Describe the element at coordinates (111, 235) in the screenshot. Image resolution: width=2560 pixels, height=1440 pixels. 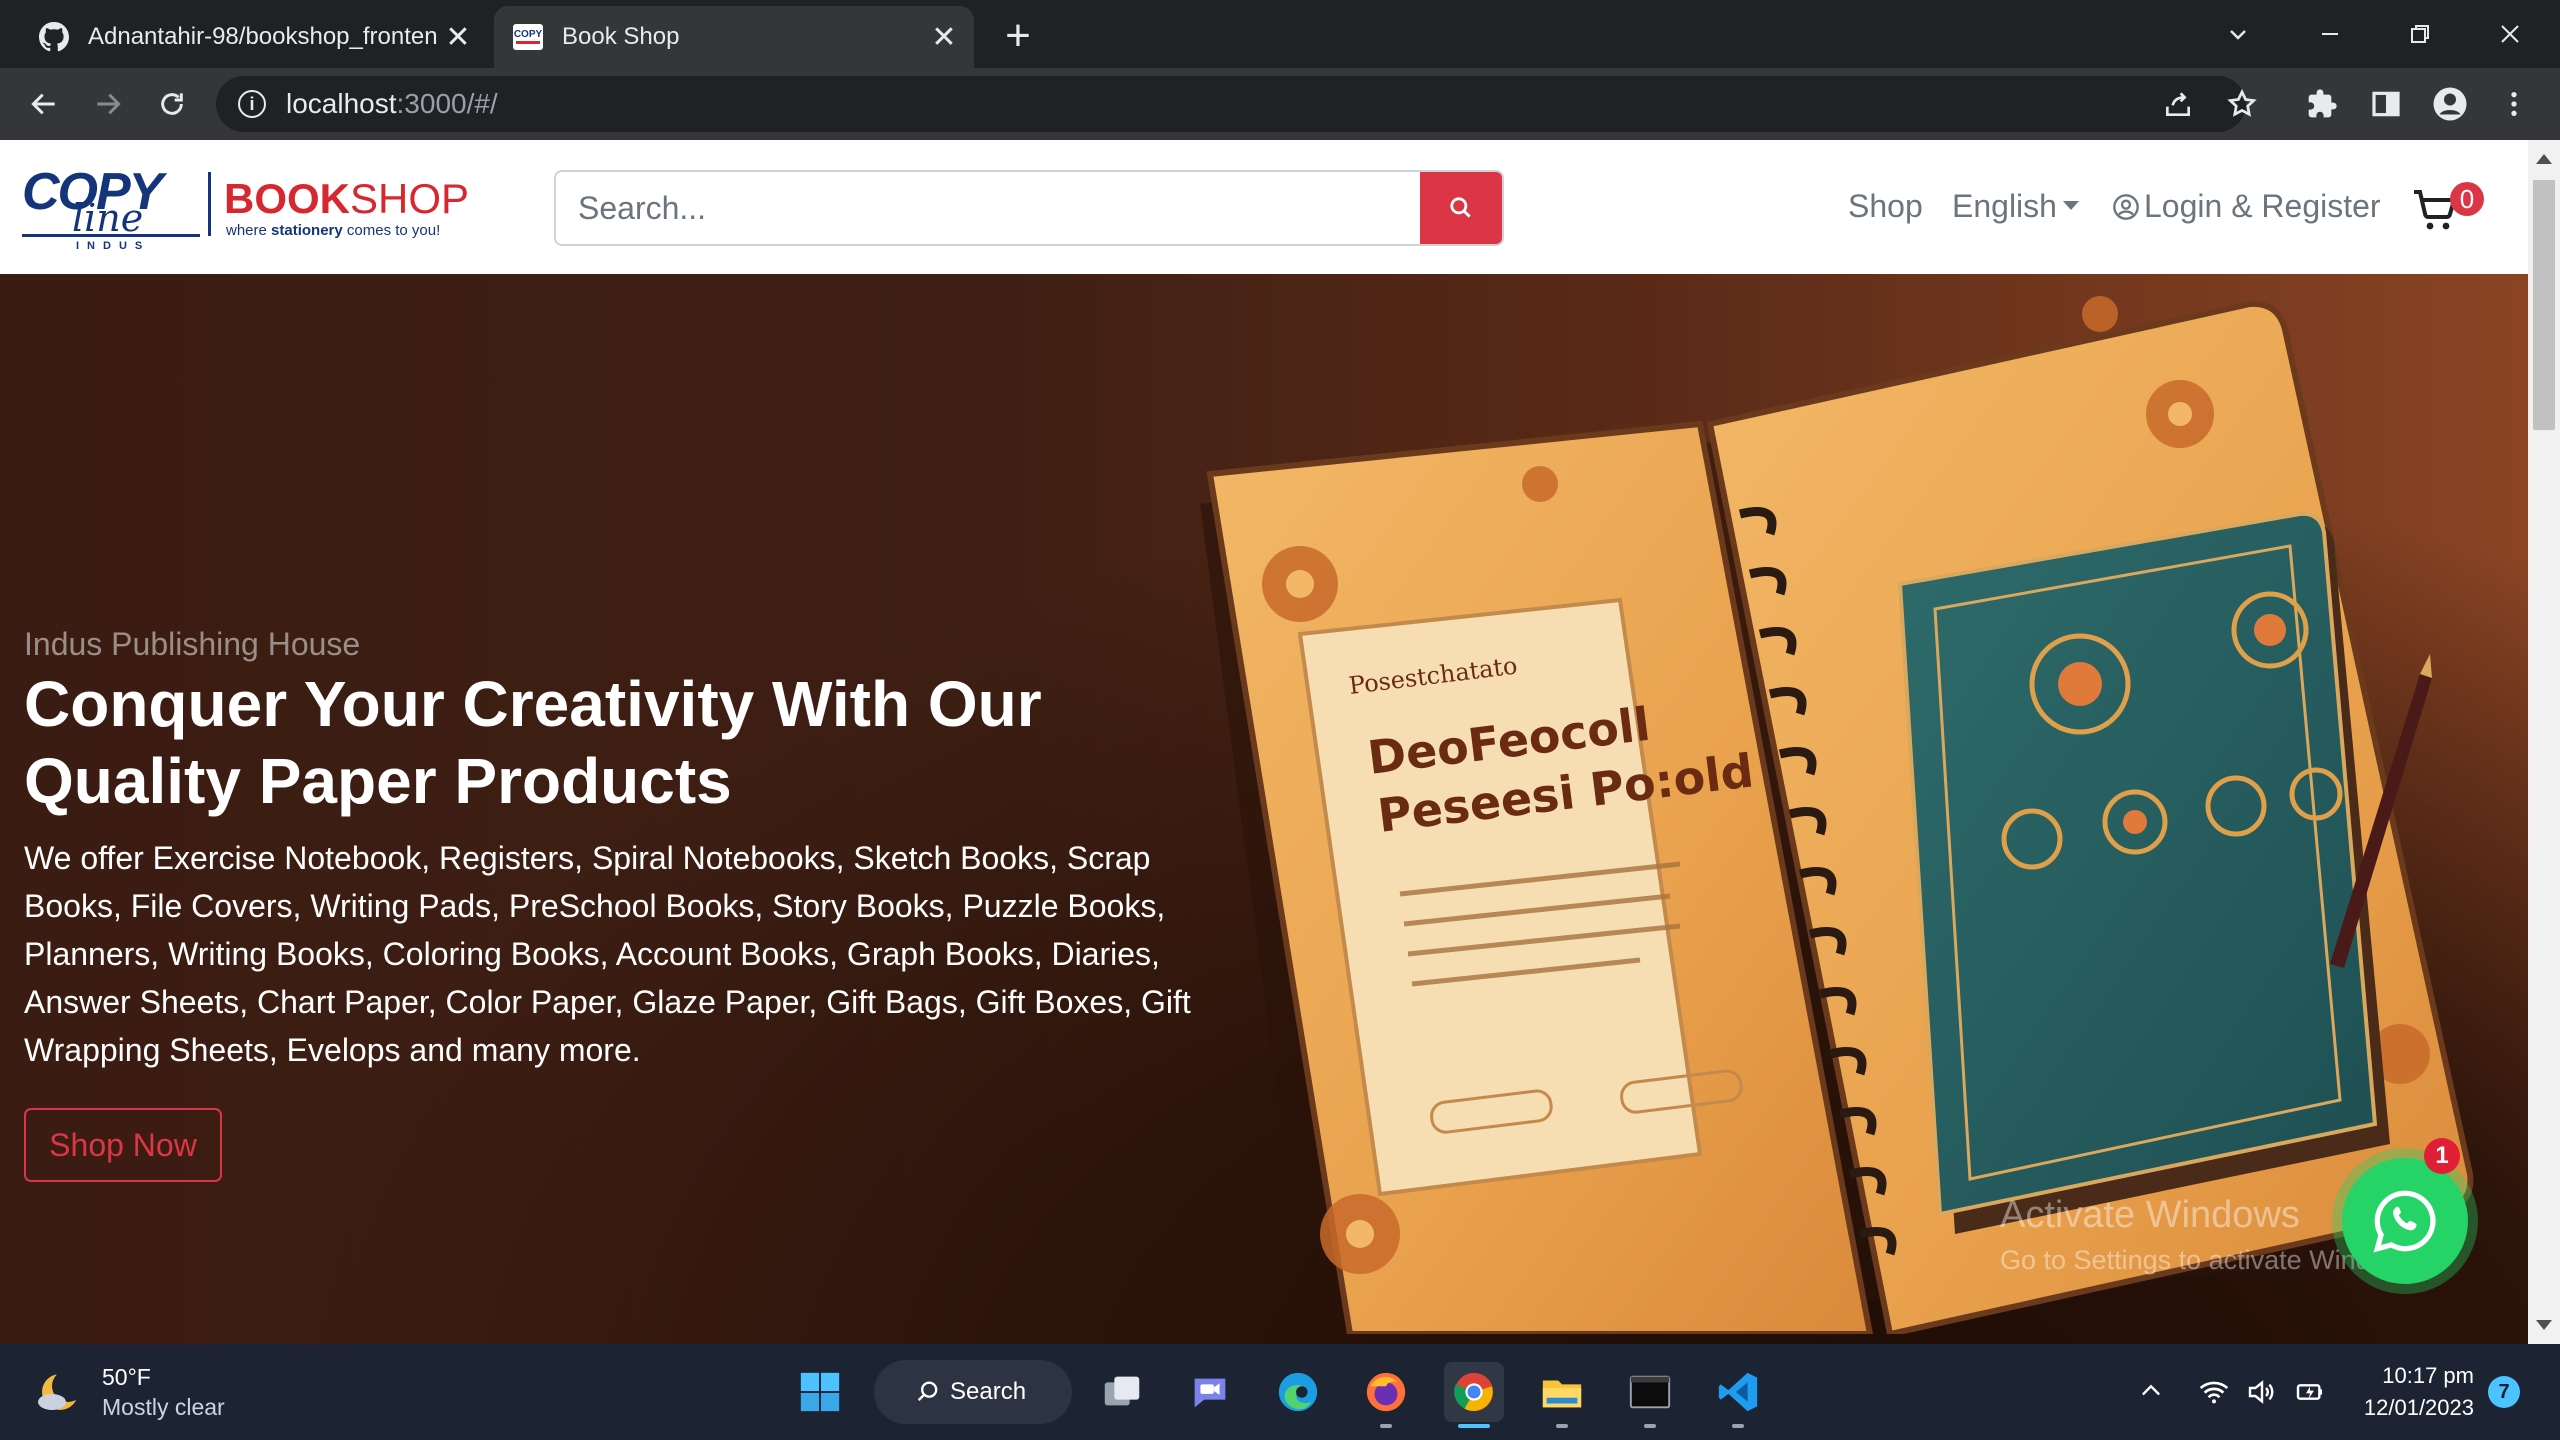
I see `logo-underline` at that location.